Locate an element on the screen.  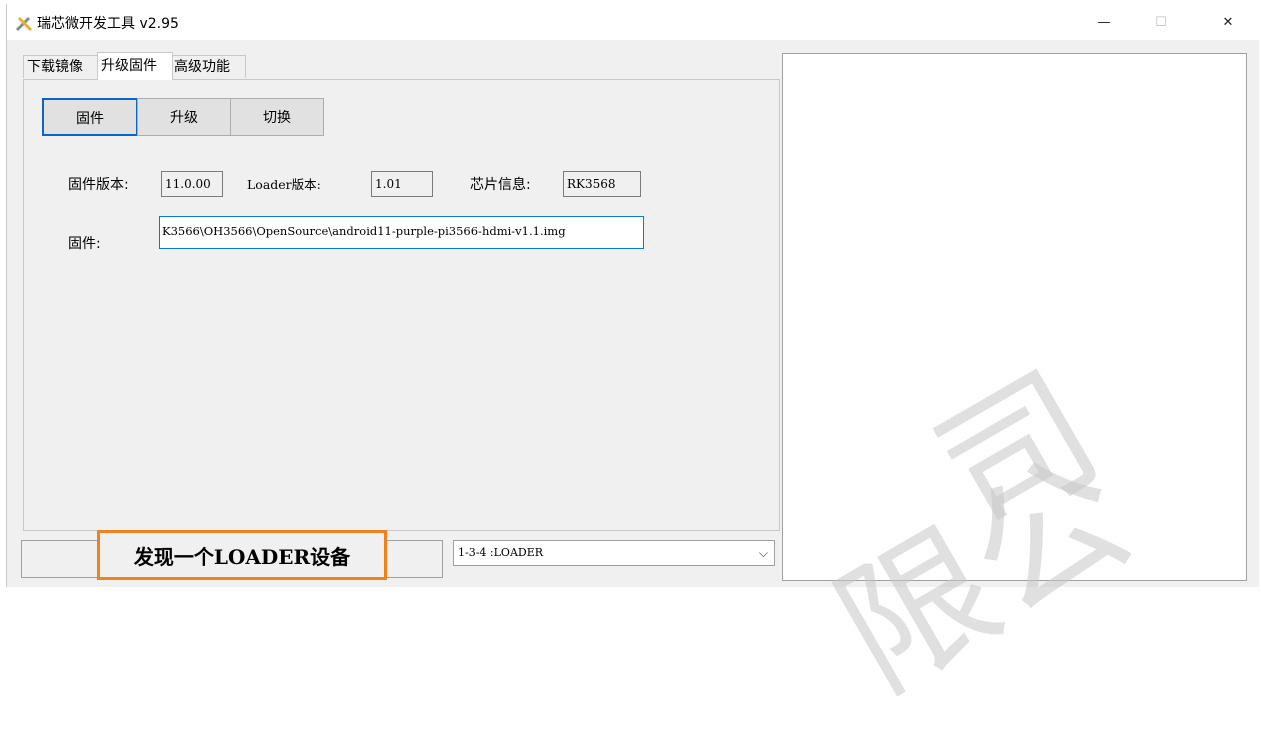
tab-upgrade-firmware: 升级固件 is located at coordinates (135, 66).